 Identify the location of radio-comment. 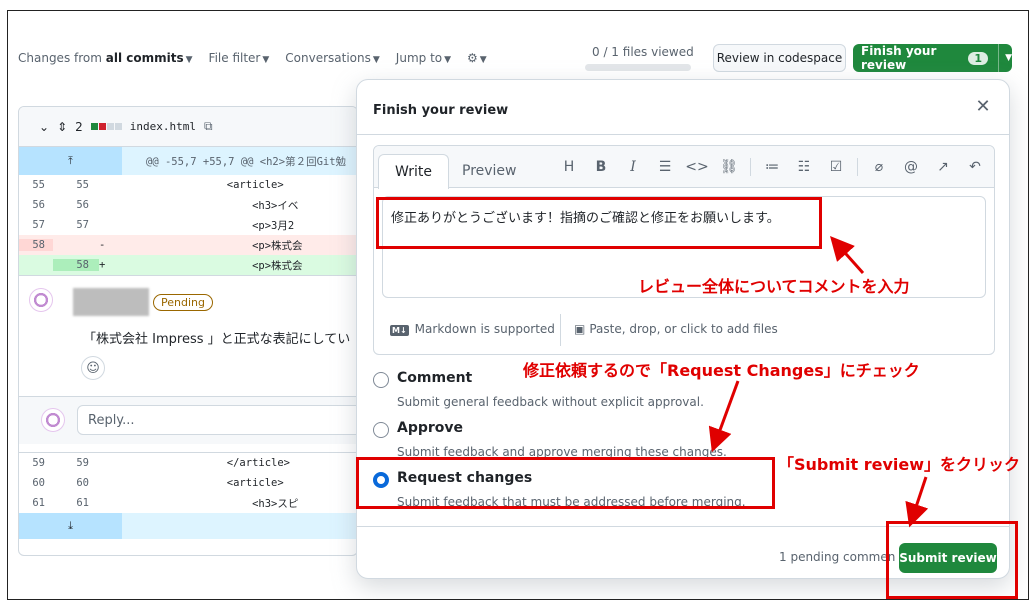
(381, 380).